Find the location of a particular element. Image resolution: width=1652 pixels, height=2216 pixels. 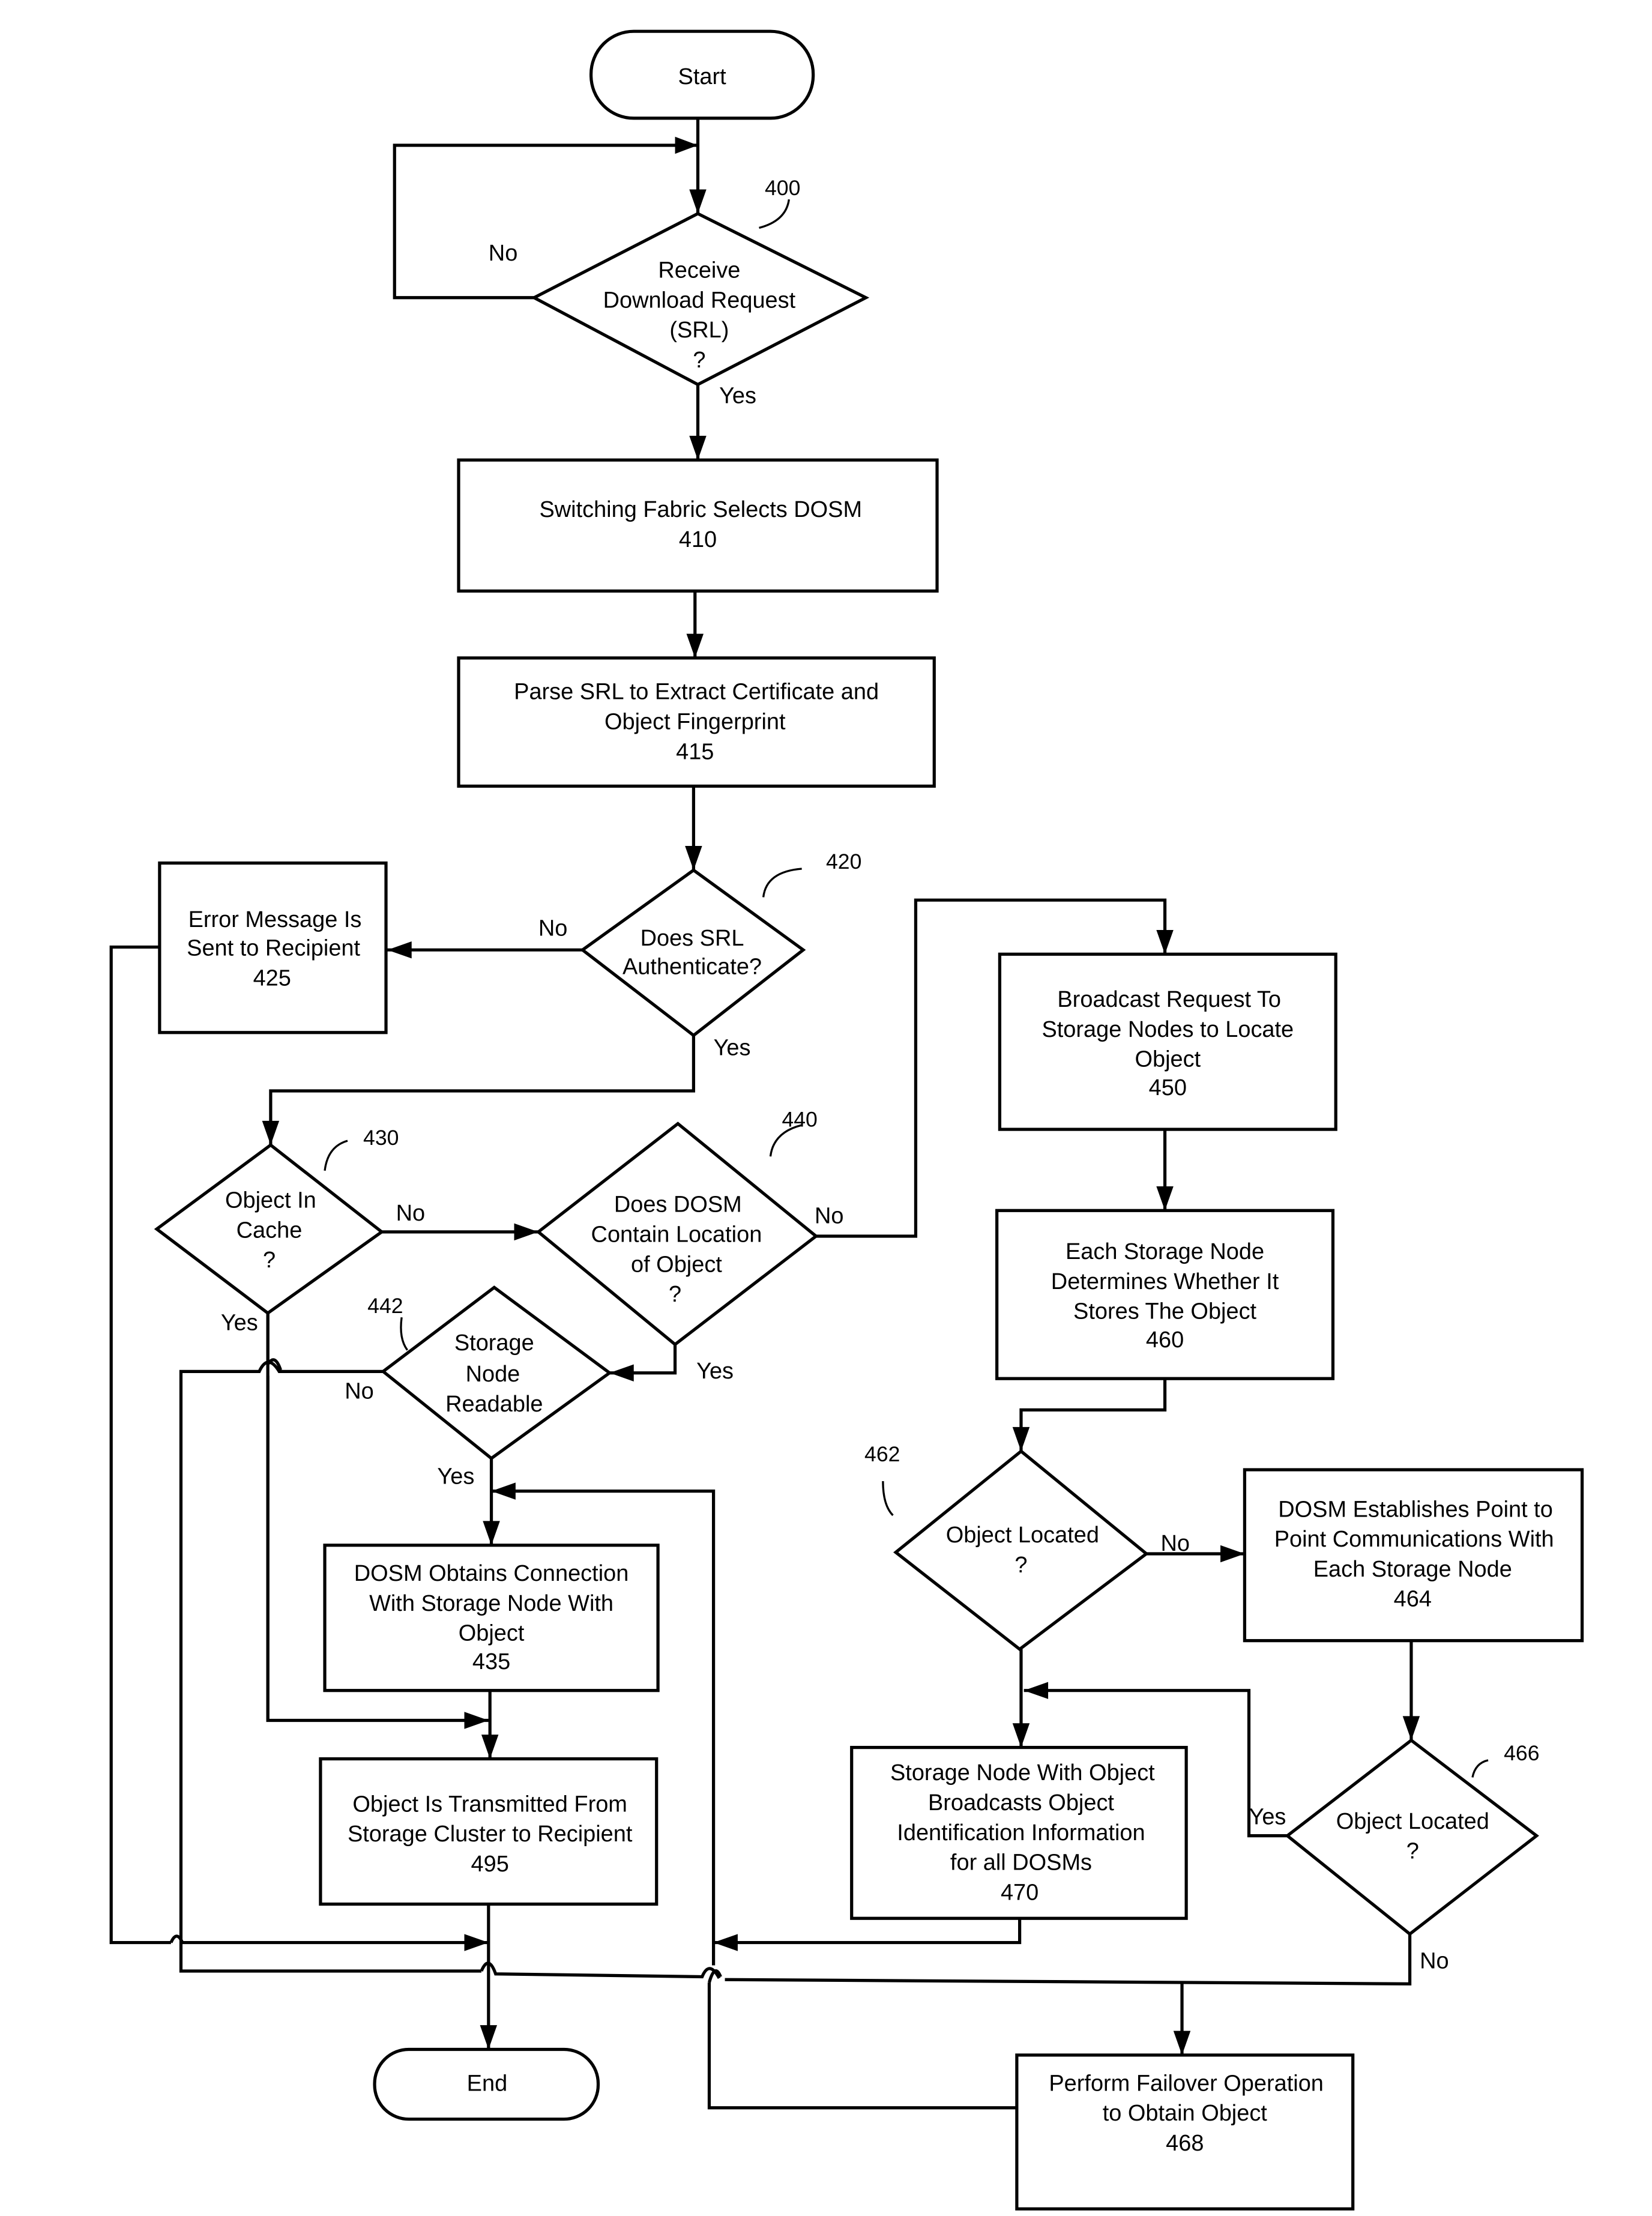

svg-text: Storage Nodes to Locate is located at coordinates (1168, 1029).